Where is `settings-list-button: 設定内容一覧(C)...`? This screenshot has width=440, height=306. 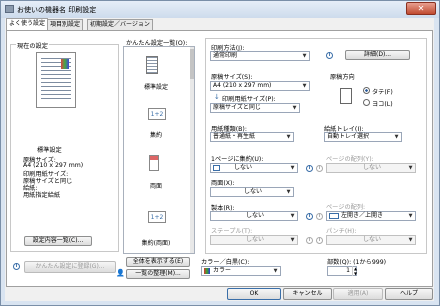
settings-list-button: 設定内容一覧(C)... is located at coordinates (58, 241).